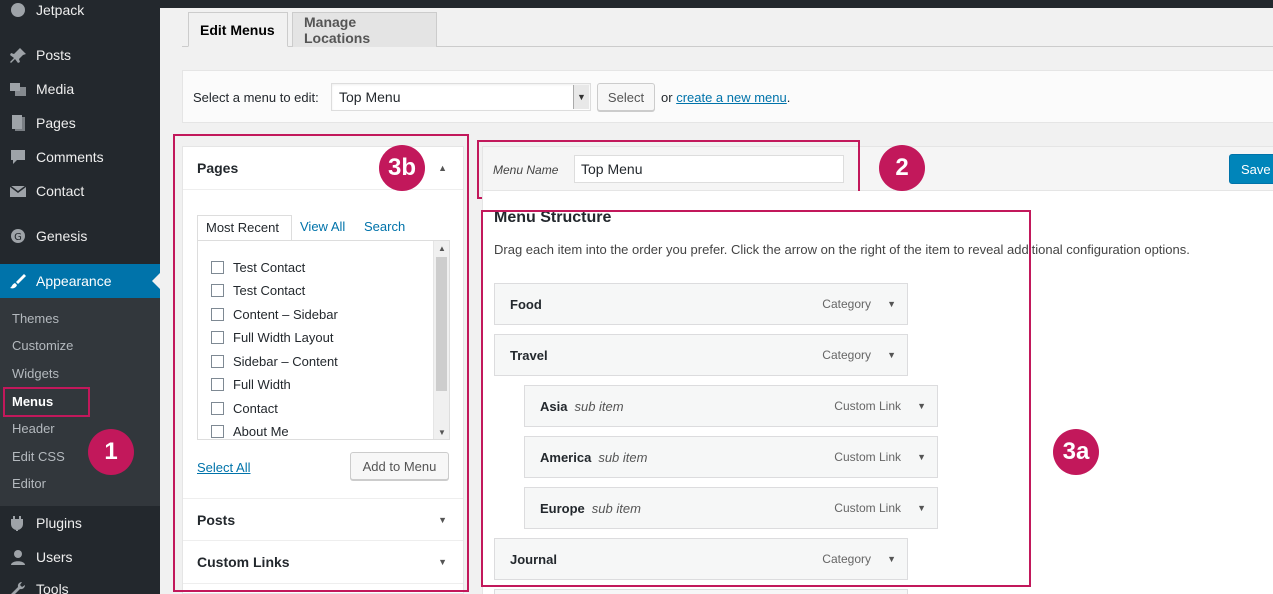 The image size is (1273, 594). I want to click on submenu-widgets: Widgets, so click(35, 374).